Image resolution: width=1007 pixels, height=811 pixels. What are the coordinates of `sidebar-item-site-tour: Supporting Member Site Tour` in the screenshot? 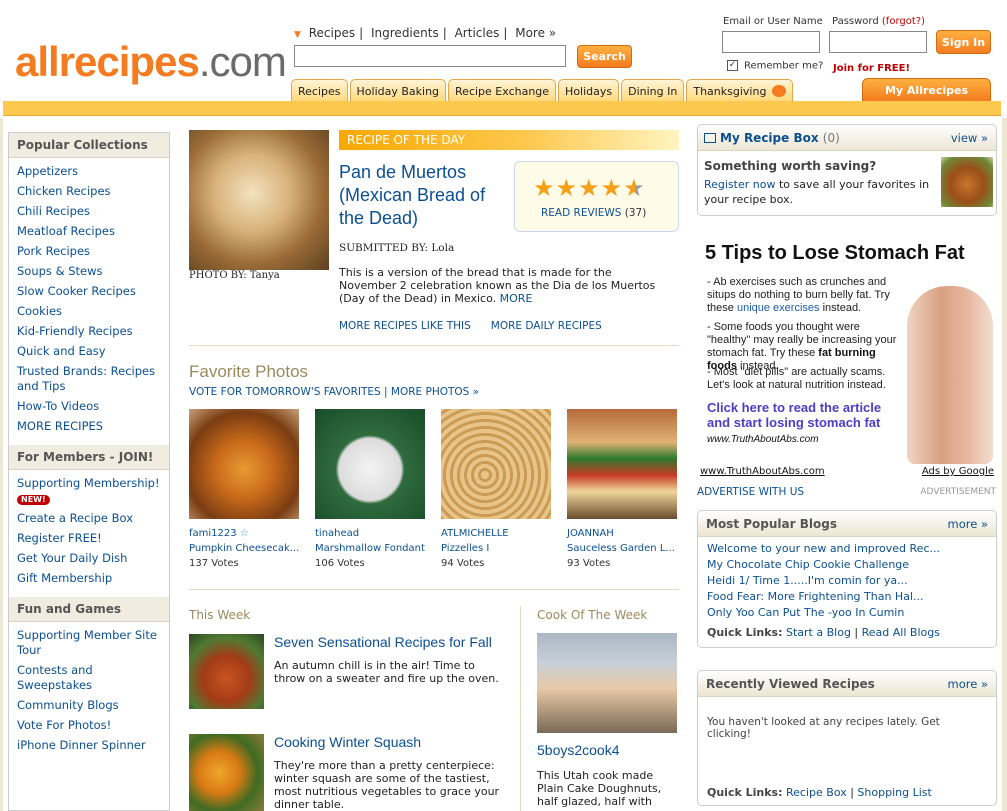 It's located at (89, 643).